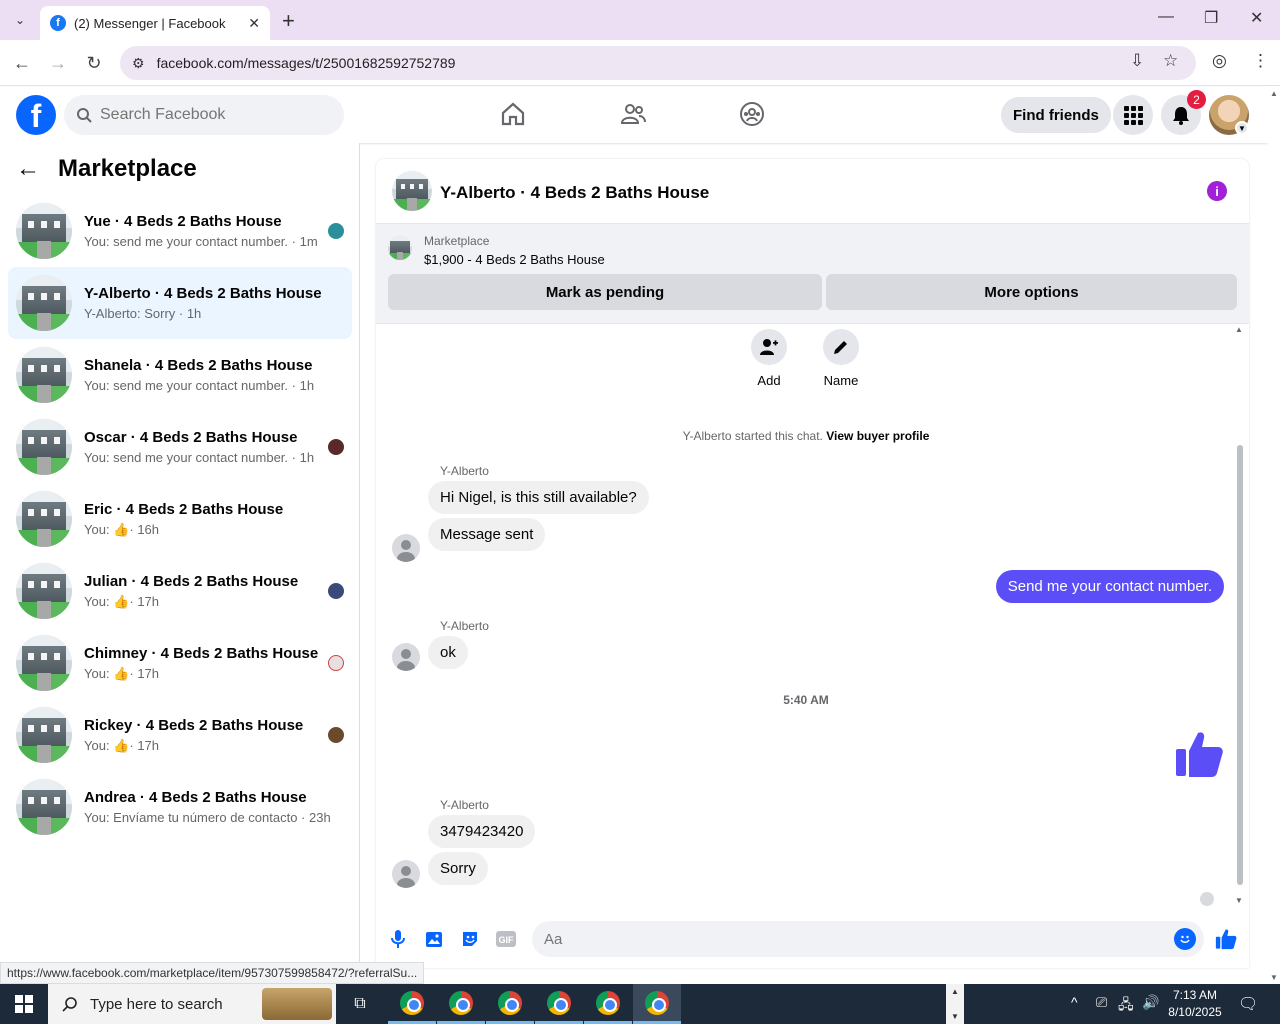  What do you see at coordinates (1211, 18) in the screenshot?
I see `restore-icon: ❐` at bounding box center [1211, 18].